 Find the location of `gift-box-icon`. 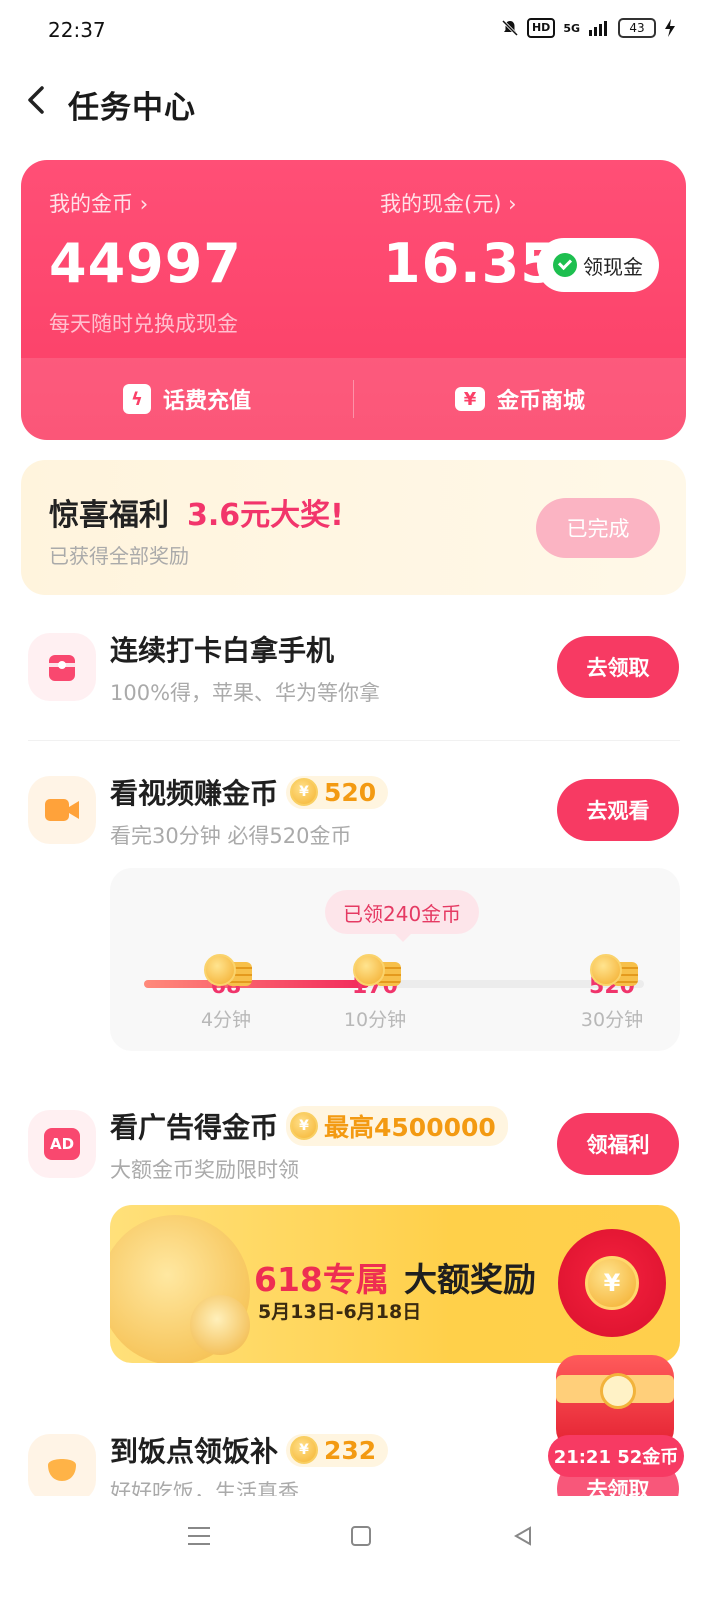

gift-box-icon is located at coordinates (62, 667).